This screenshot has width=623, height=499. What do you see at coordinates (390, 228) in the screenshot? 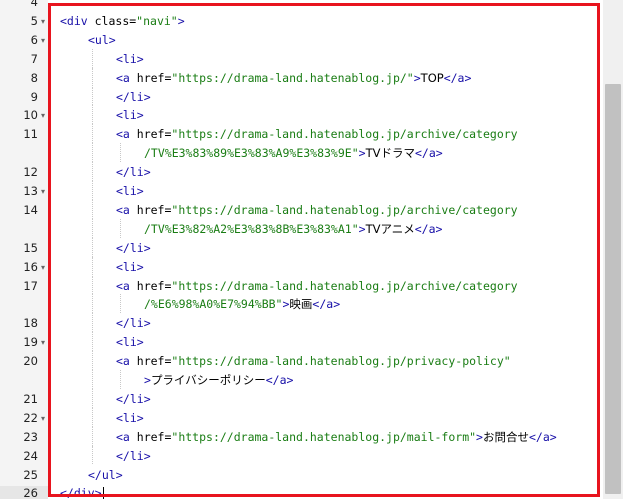
I see `code-token: TVアニメ` at bounding box center [390, 228].